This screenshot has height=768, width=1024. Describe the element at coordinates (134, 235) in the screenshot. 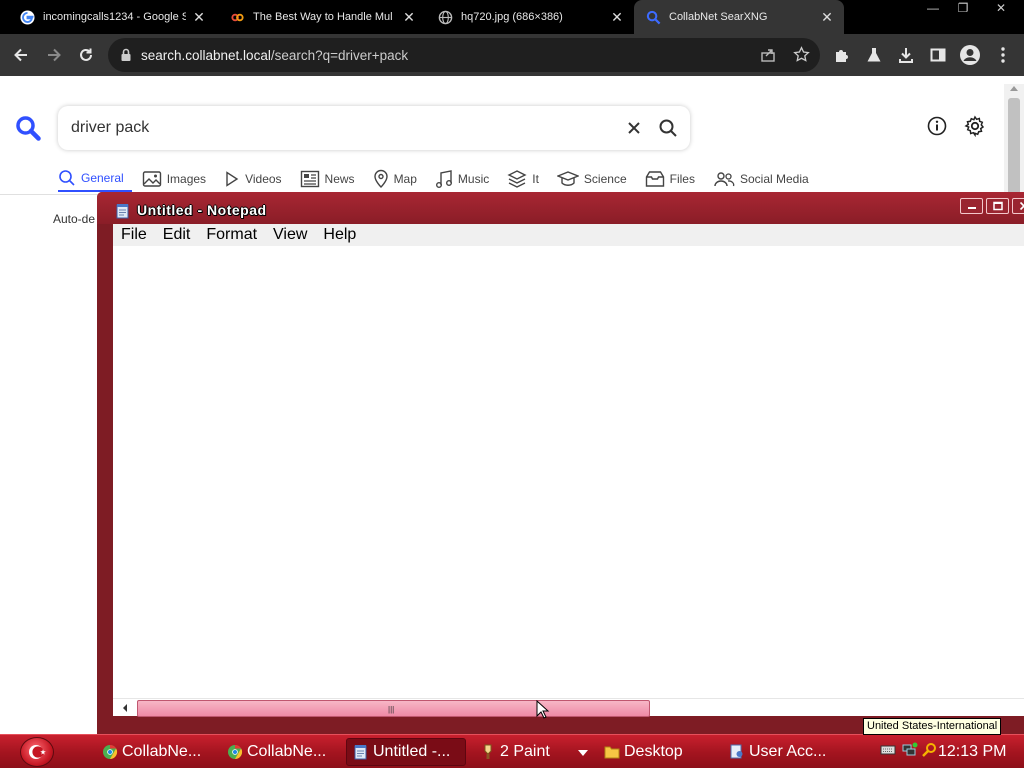

I see `menu-file: File` at that location.